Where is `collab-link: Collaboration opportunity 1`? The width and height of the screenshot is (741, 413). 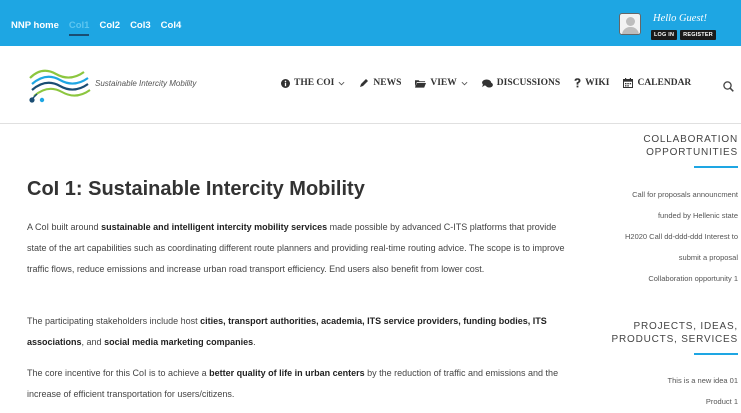 collab-link: Collaboration opportunity 1 is located at coordinates (666, 278).